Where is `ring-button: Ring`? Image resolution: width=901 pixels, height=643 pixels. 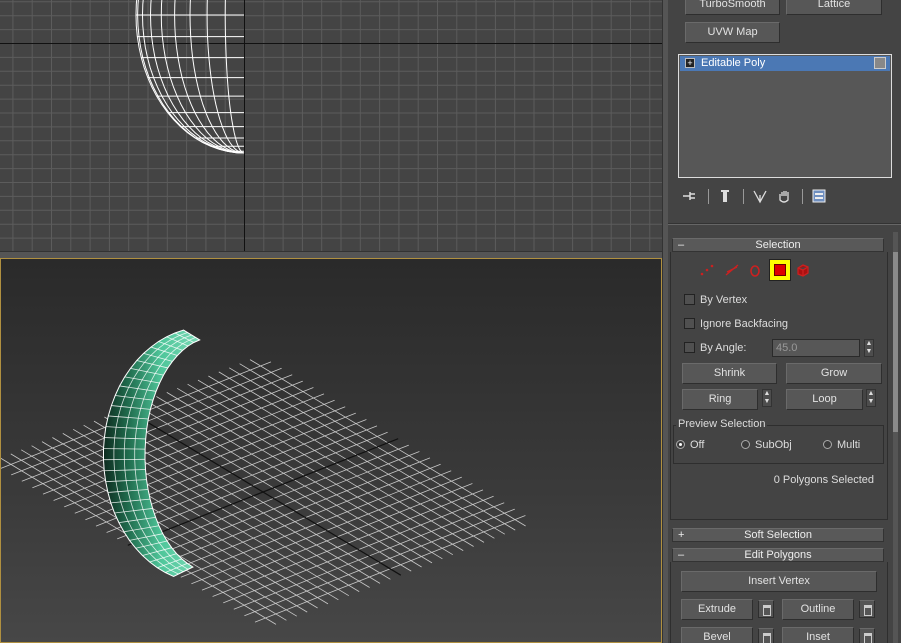
ring-button: Ring is located at coordinates (720, 399).